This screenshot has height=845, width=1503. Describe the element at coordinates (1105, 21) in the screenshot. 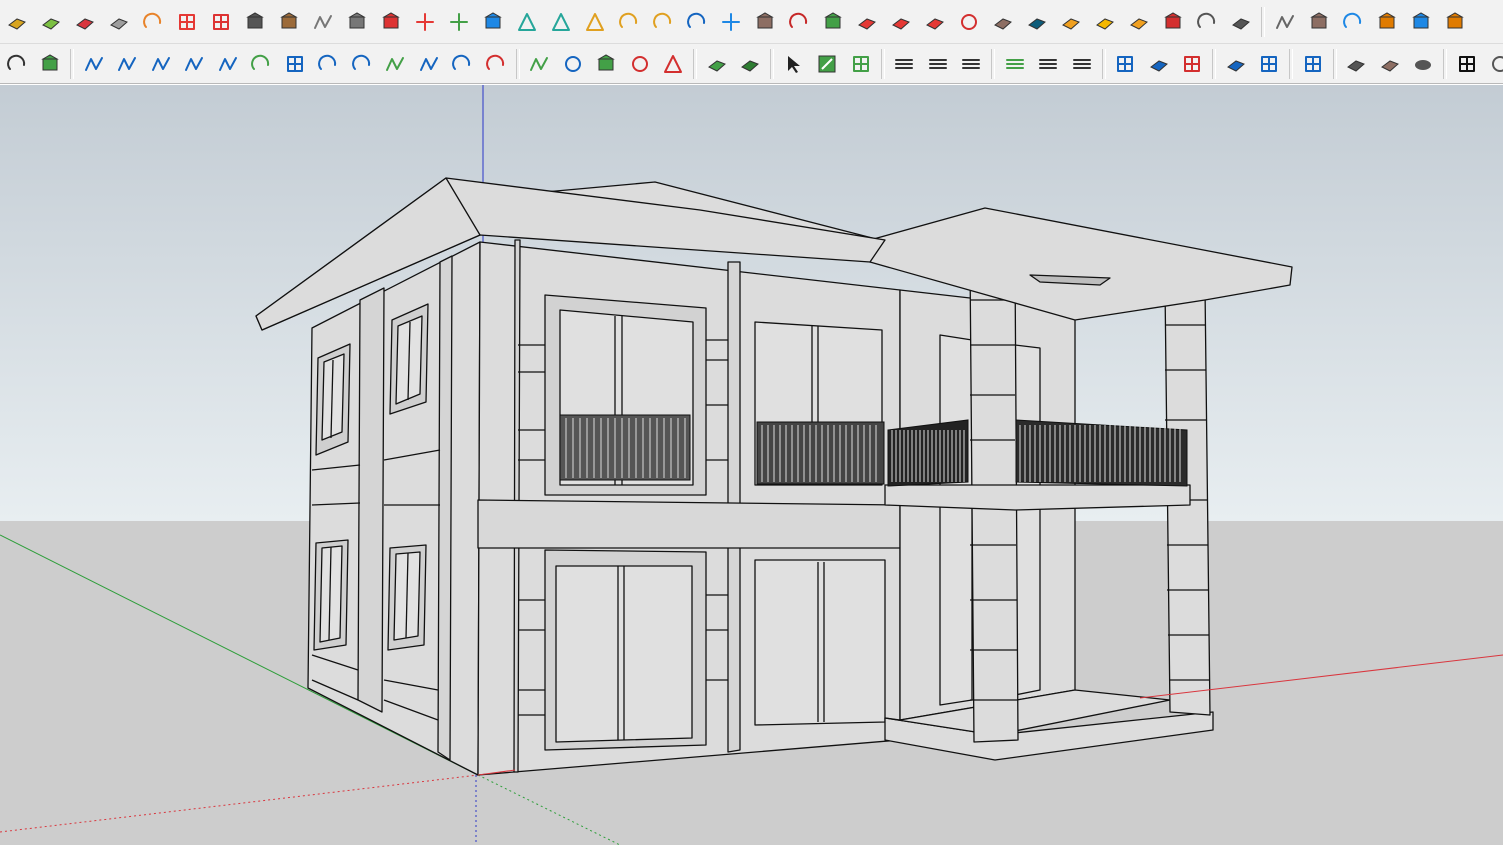

I see `yellow-grid-button` at that location.